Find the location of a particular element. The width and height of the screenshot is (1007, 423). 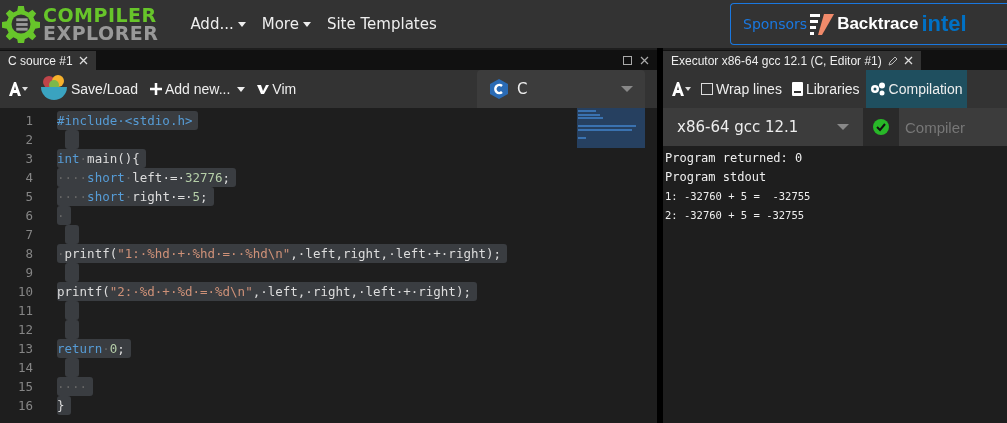

vim-button: Vim is located at coordinates (277, 89).